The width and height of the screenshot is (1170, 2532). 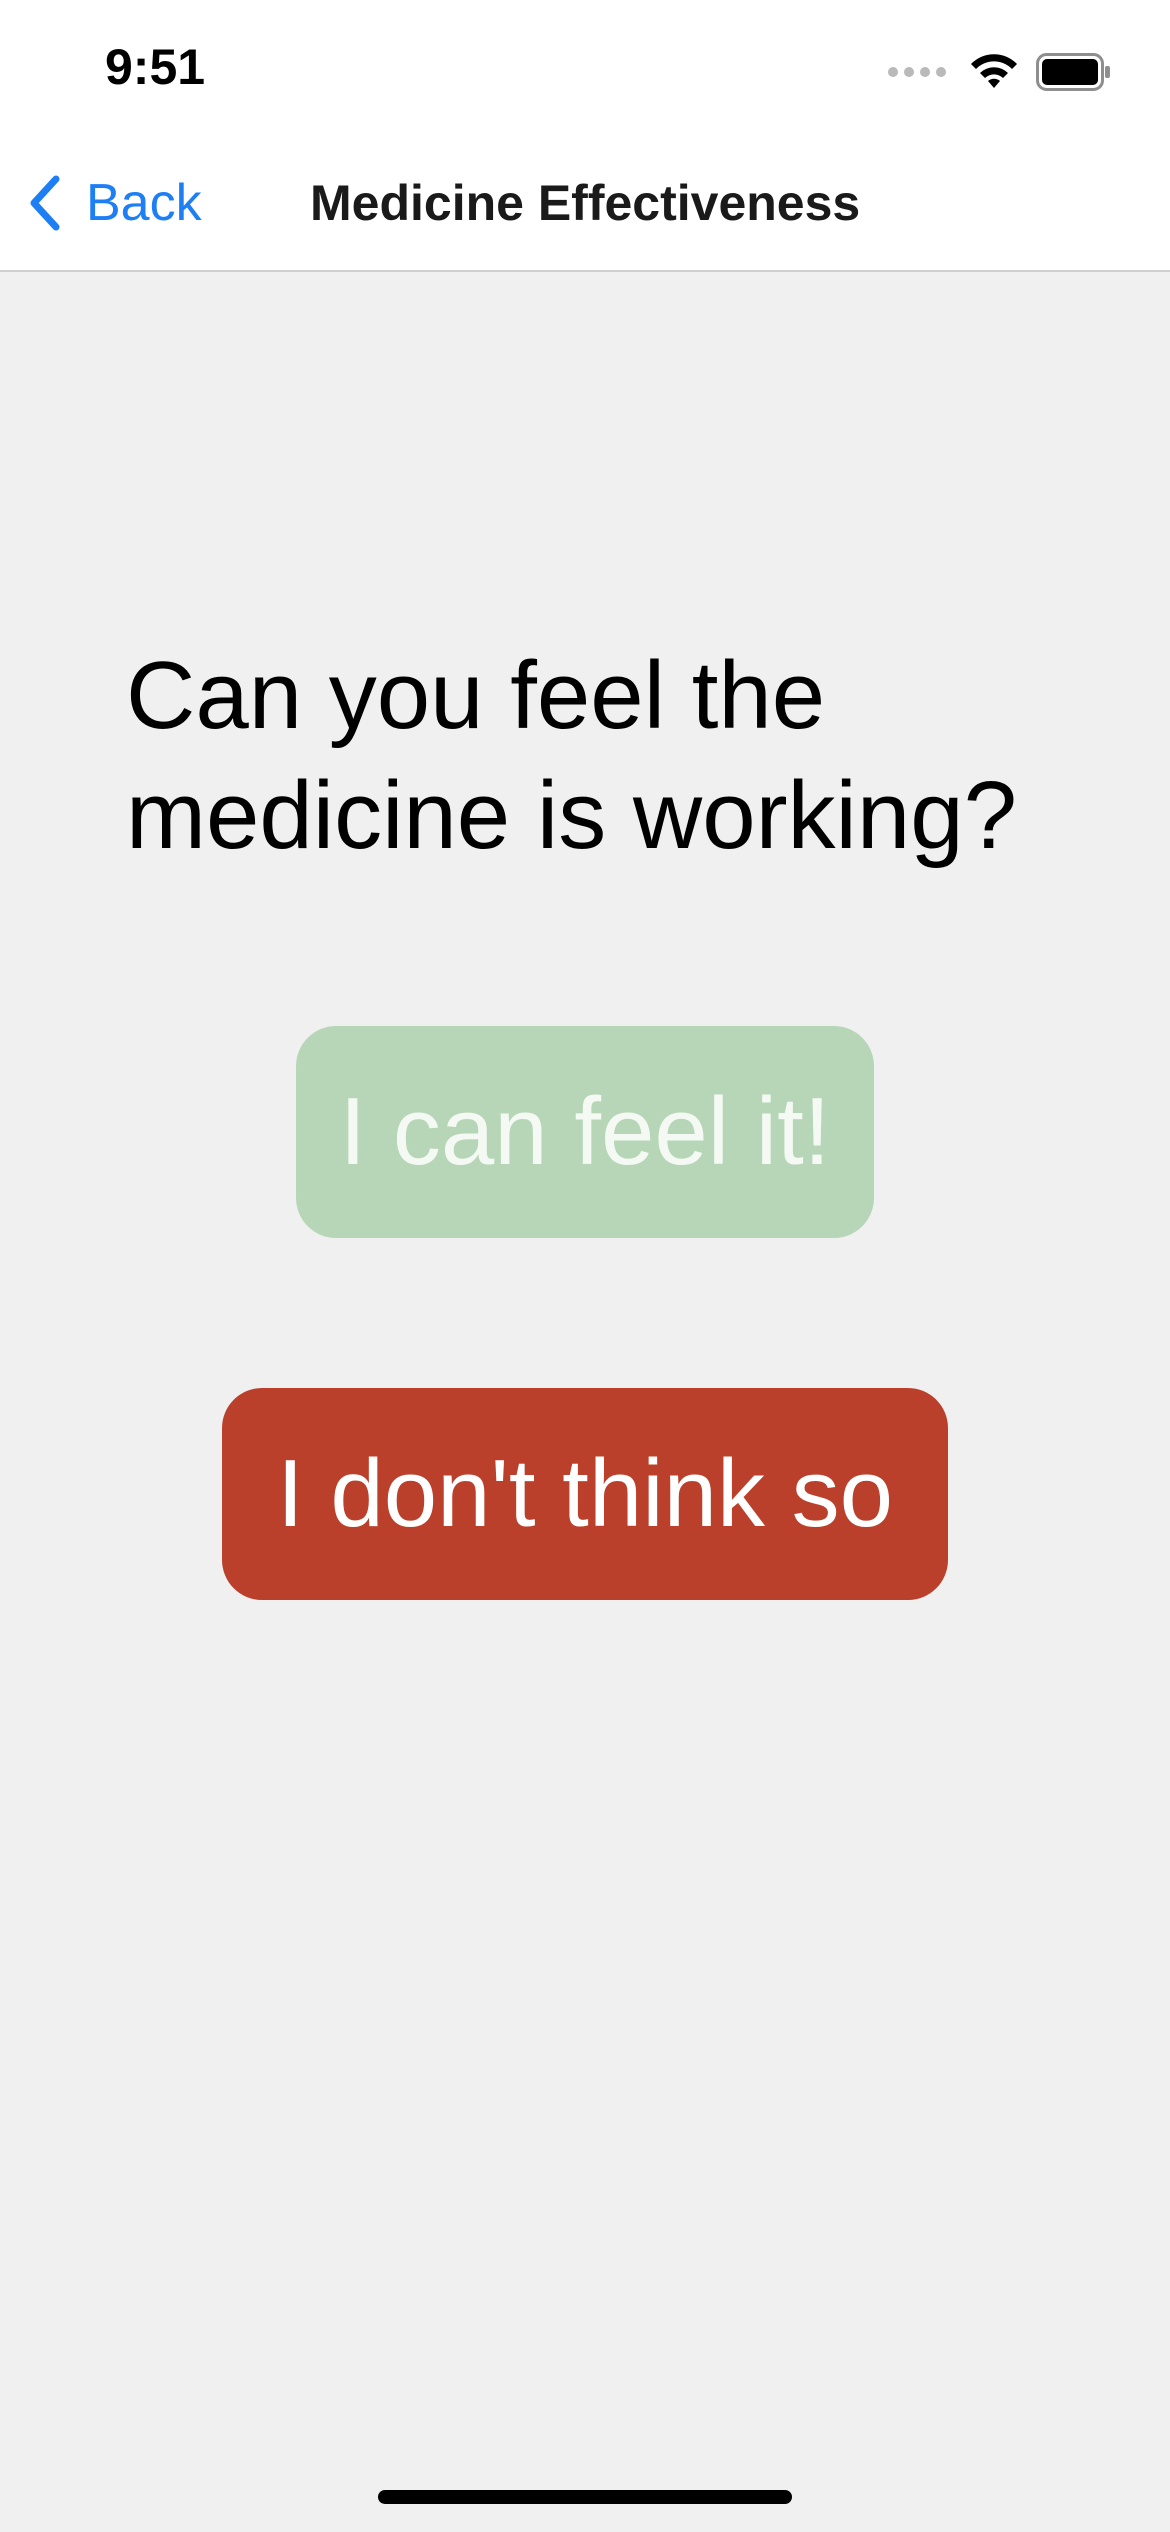 What do you see at coordinates (155, 67) in the screenshot?
I see `status-time: 9:51` at bounding box center [155, 67].